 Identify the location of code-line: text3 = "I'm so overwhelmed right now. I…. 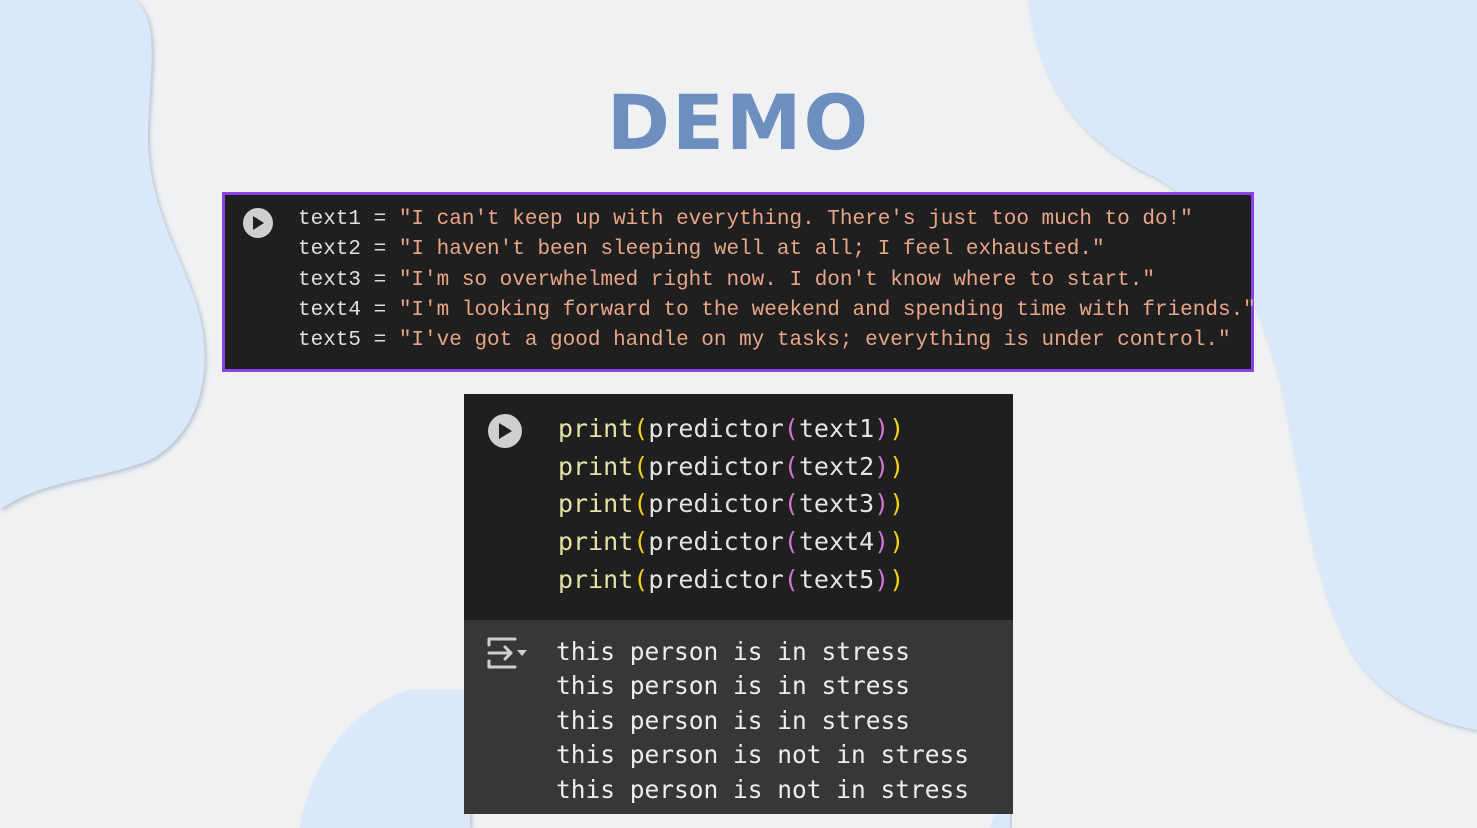
(726, 280).